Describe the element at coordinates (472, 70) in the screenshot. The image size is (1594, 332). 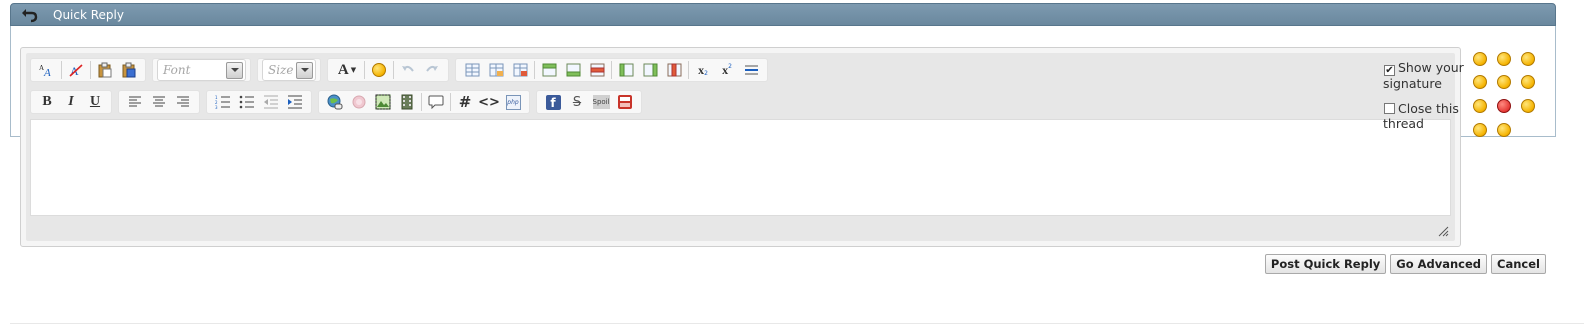
I see `table-icon` at that location.